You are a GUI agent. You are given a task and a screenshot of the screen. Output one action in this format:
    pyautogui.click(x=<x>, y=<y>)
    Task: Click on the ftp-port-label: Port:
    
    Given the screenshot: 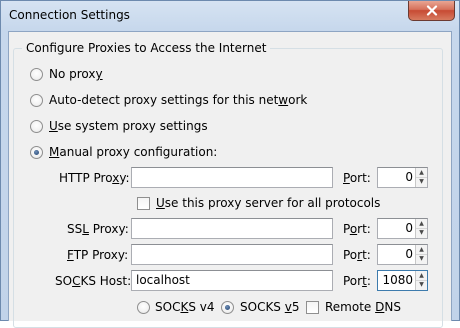 What is the action you would take?
    pyautogui.click(x=357, y=255)
    